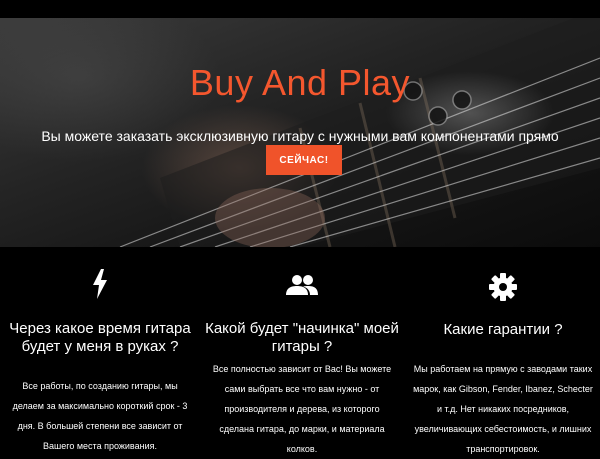 This screenshot has height=459, width=600. I want to click on hero-title: Buy And Play, so click(300, 82).